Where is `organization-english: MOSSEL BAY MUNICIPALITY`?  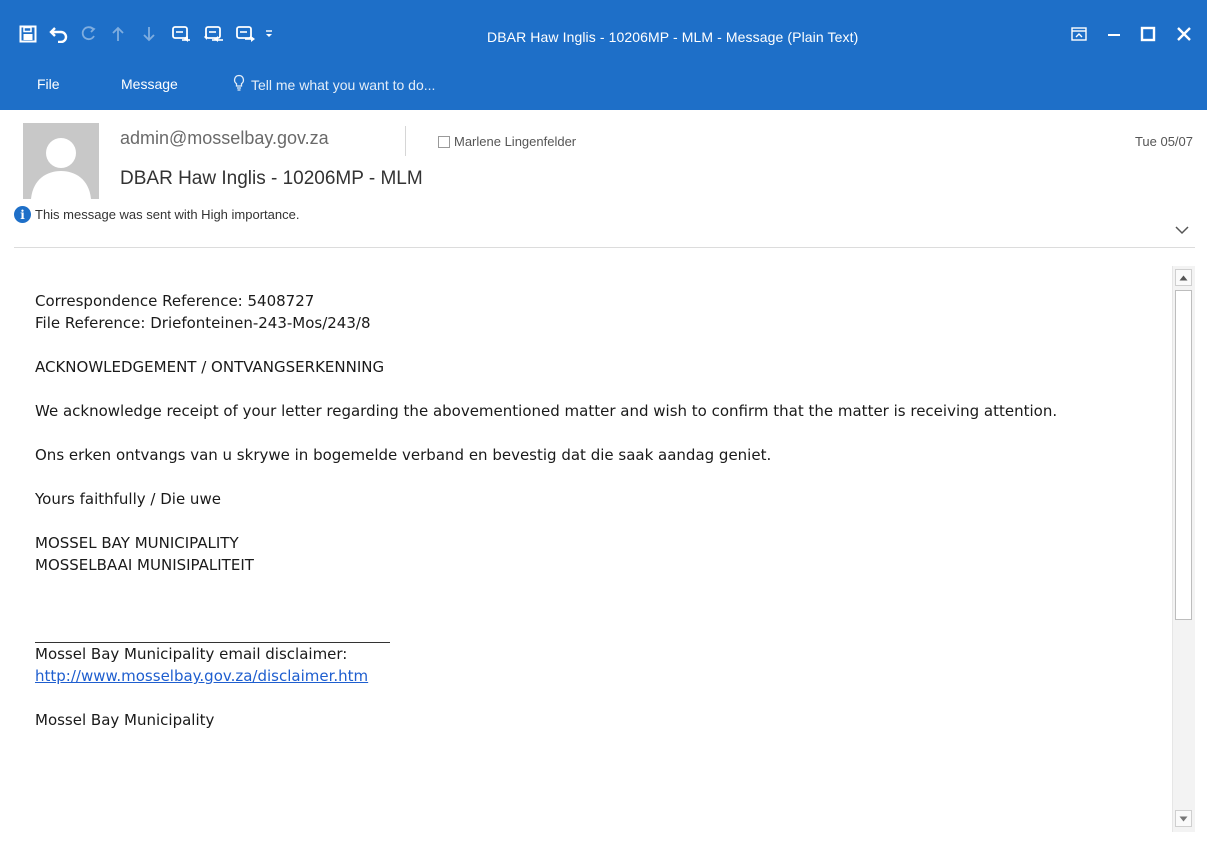 organization-english: MOSSEL BAY MUNICIPALITY is located at coordinates (137, 543).